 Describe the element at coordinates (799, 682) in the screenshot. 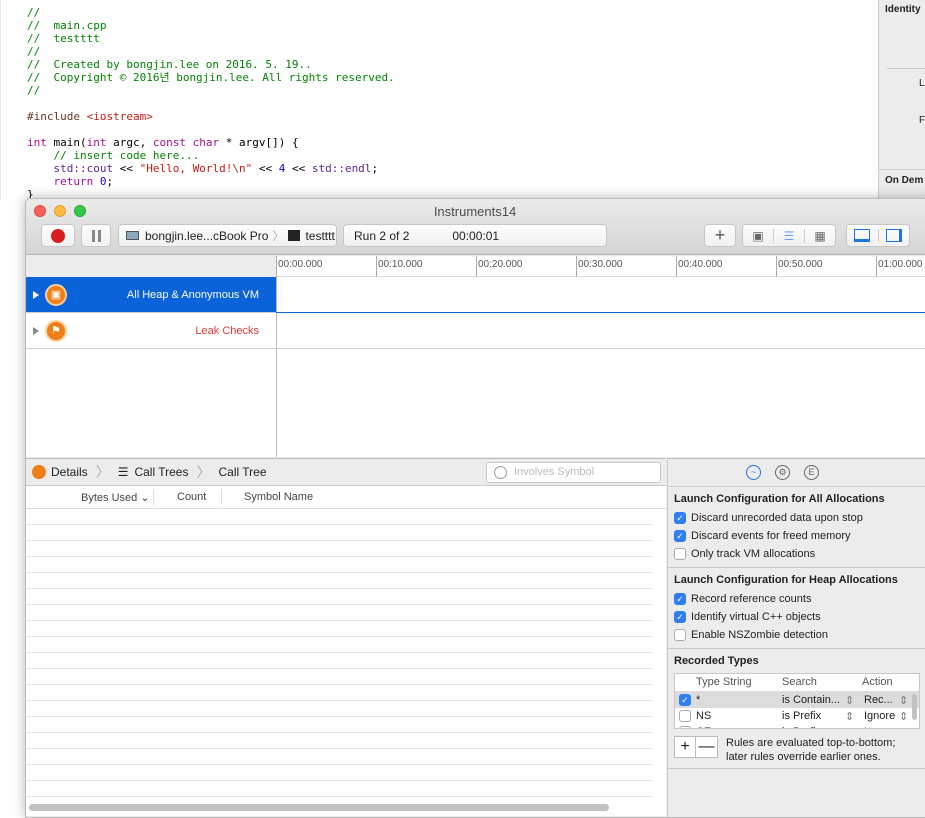

I see `column-search: Search` at that location.